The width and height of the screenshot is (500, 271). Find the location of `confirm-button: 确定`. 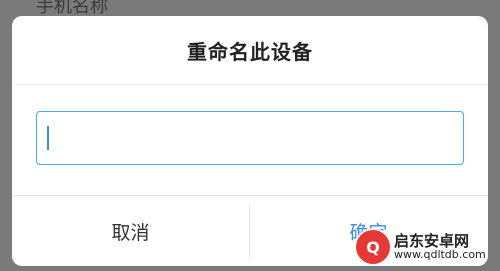

confirm-button: 确定 is located at coordinates (368, 231).